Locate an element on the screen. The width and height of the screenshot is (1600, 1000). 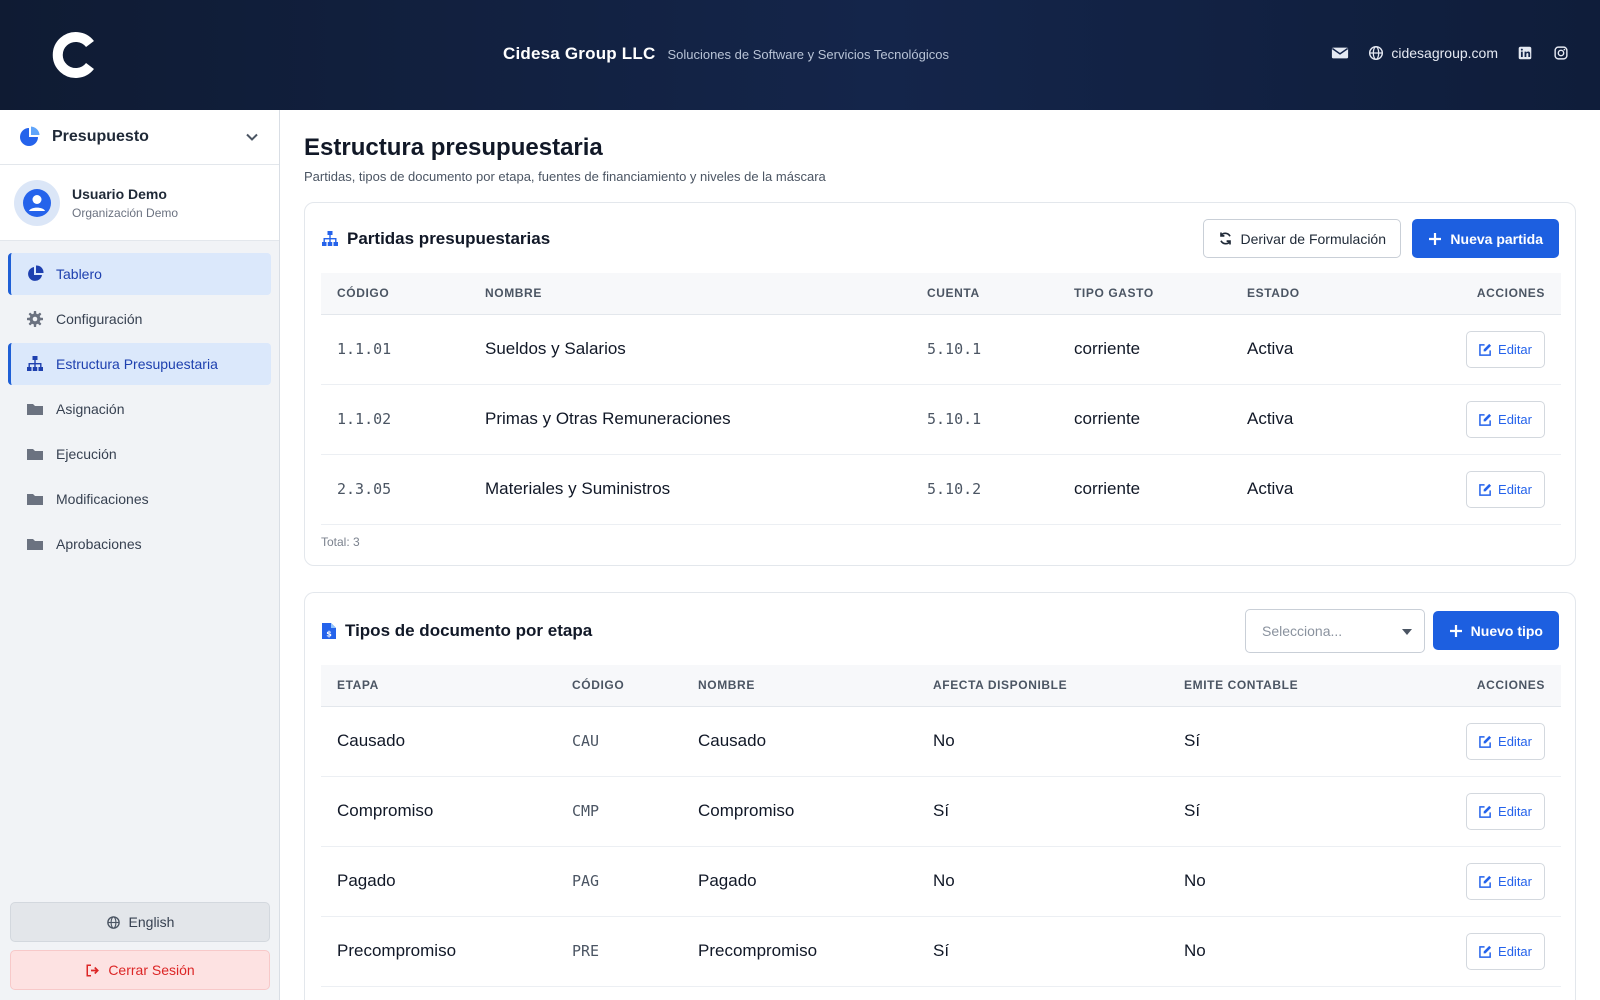
col-tipo-gasto: TIPO GASTO is located at coordinates (1144, 294).